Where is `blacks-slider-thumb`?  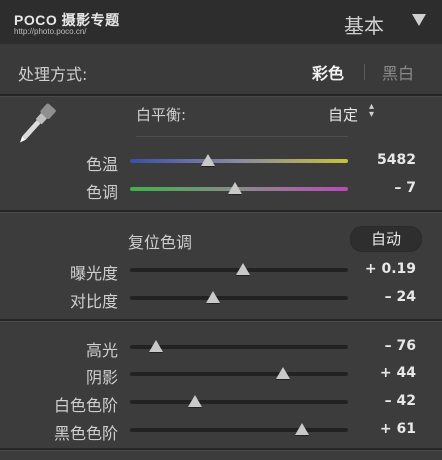 blacks-slider-thumb is located at coordinates (302, 429).